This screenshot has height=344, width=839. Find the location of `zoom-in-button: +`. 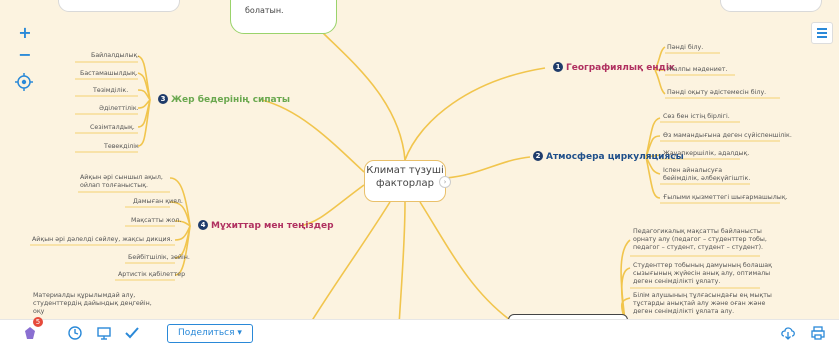

zoom-in-button: + is located at coordinates (25, 33).